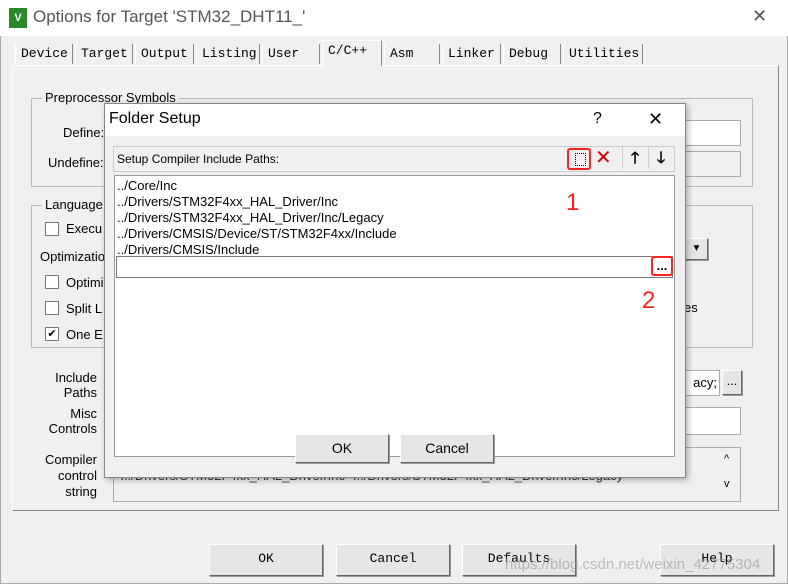  I want to click on path-item: ../Drivers/STM32F4xx_HAL_Driver/Inc, so click(257, 202).